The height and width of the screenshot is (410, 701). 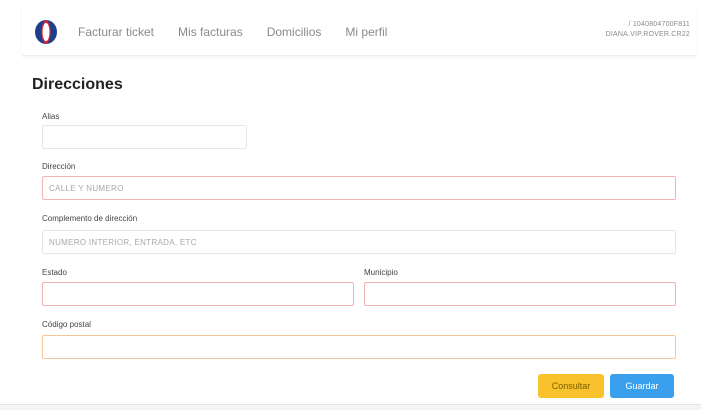 What do you see at coordinates (116, 32) in the screenshot?
I see `nav-link-facturar-ticket: Facturar ticket` at bounding box center [116, 32].